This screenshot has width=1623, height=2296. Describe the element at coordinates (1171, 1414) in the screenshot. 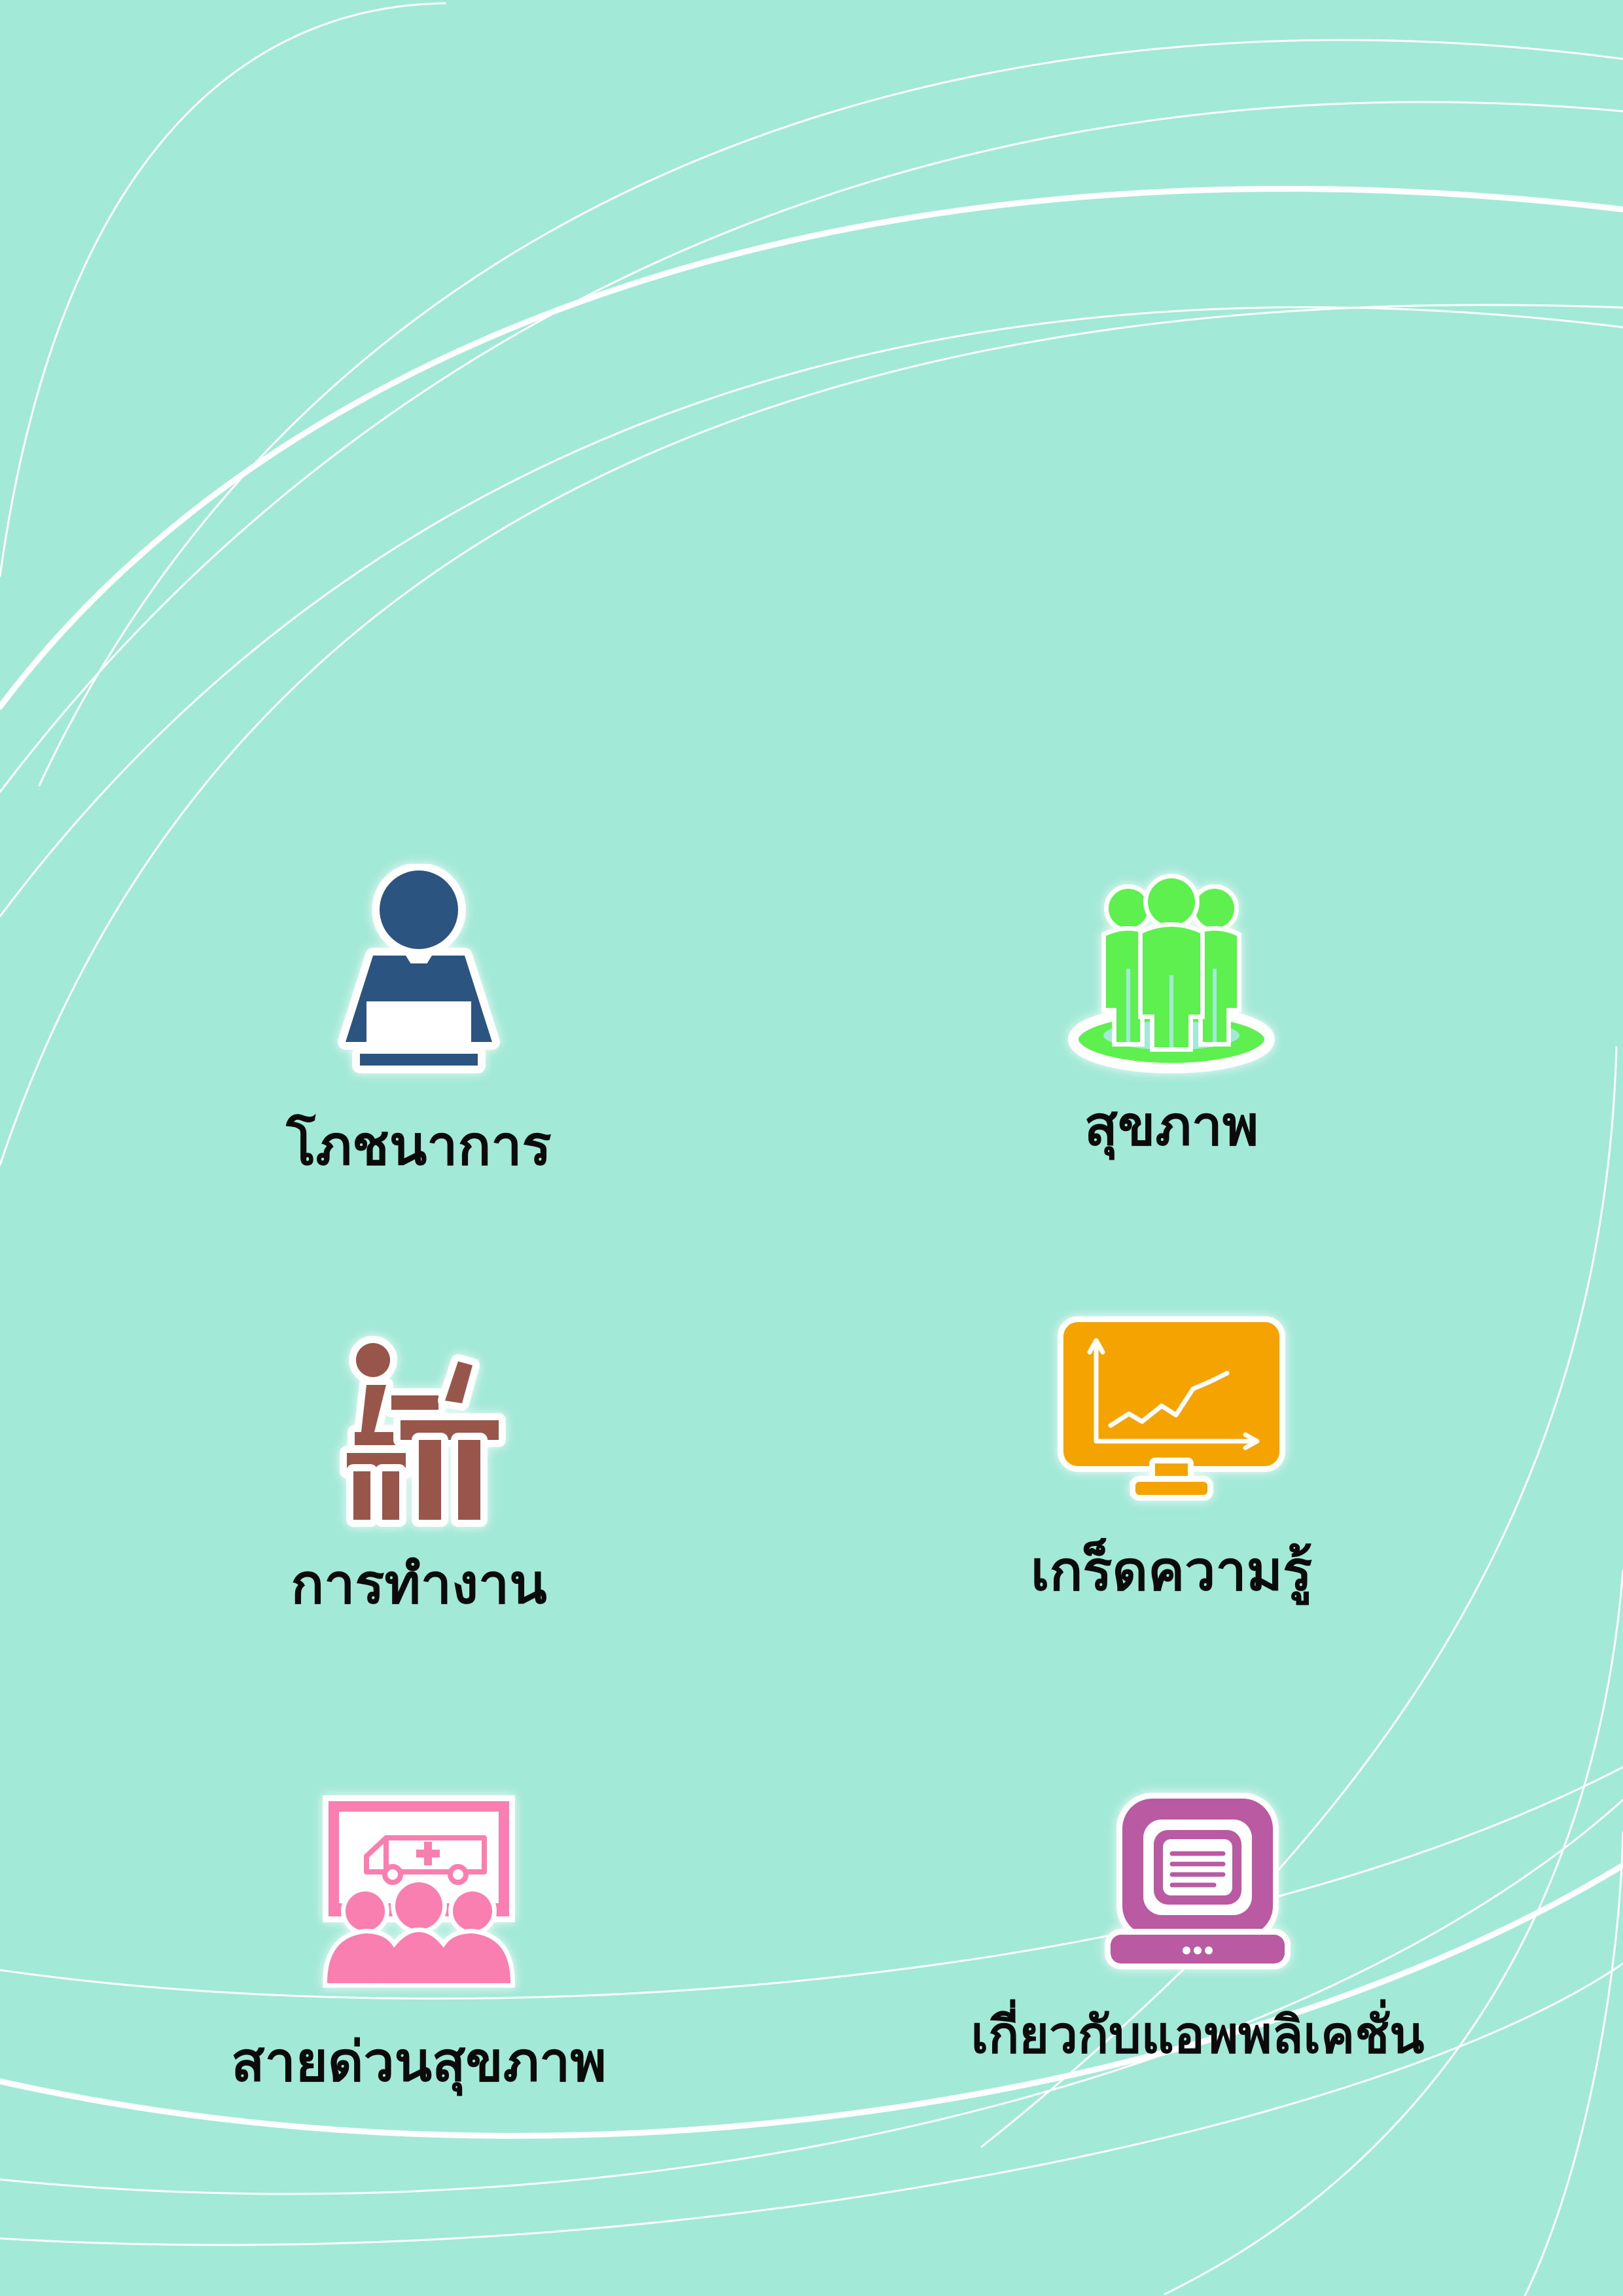

I see `monitor-chart-icon` at that location.